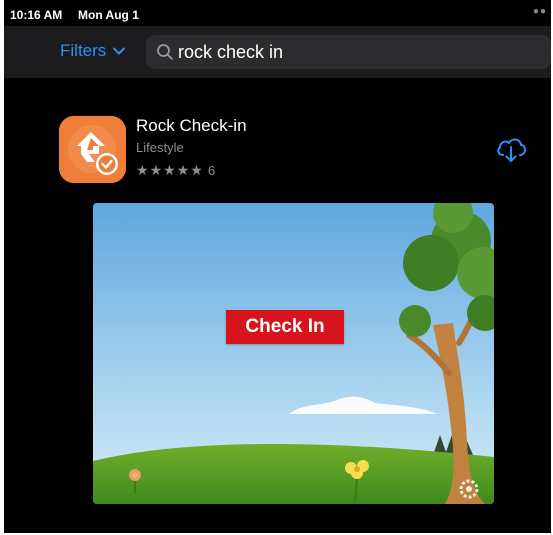  Describe the element at coordinates (83, 50) in the screenshot. I see `filters-label: Filters` at that location.